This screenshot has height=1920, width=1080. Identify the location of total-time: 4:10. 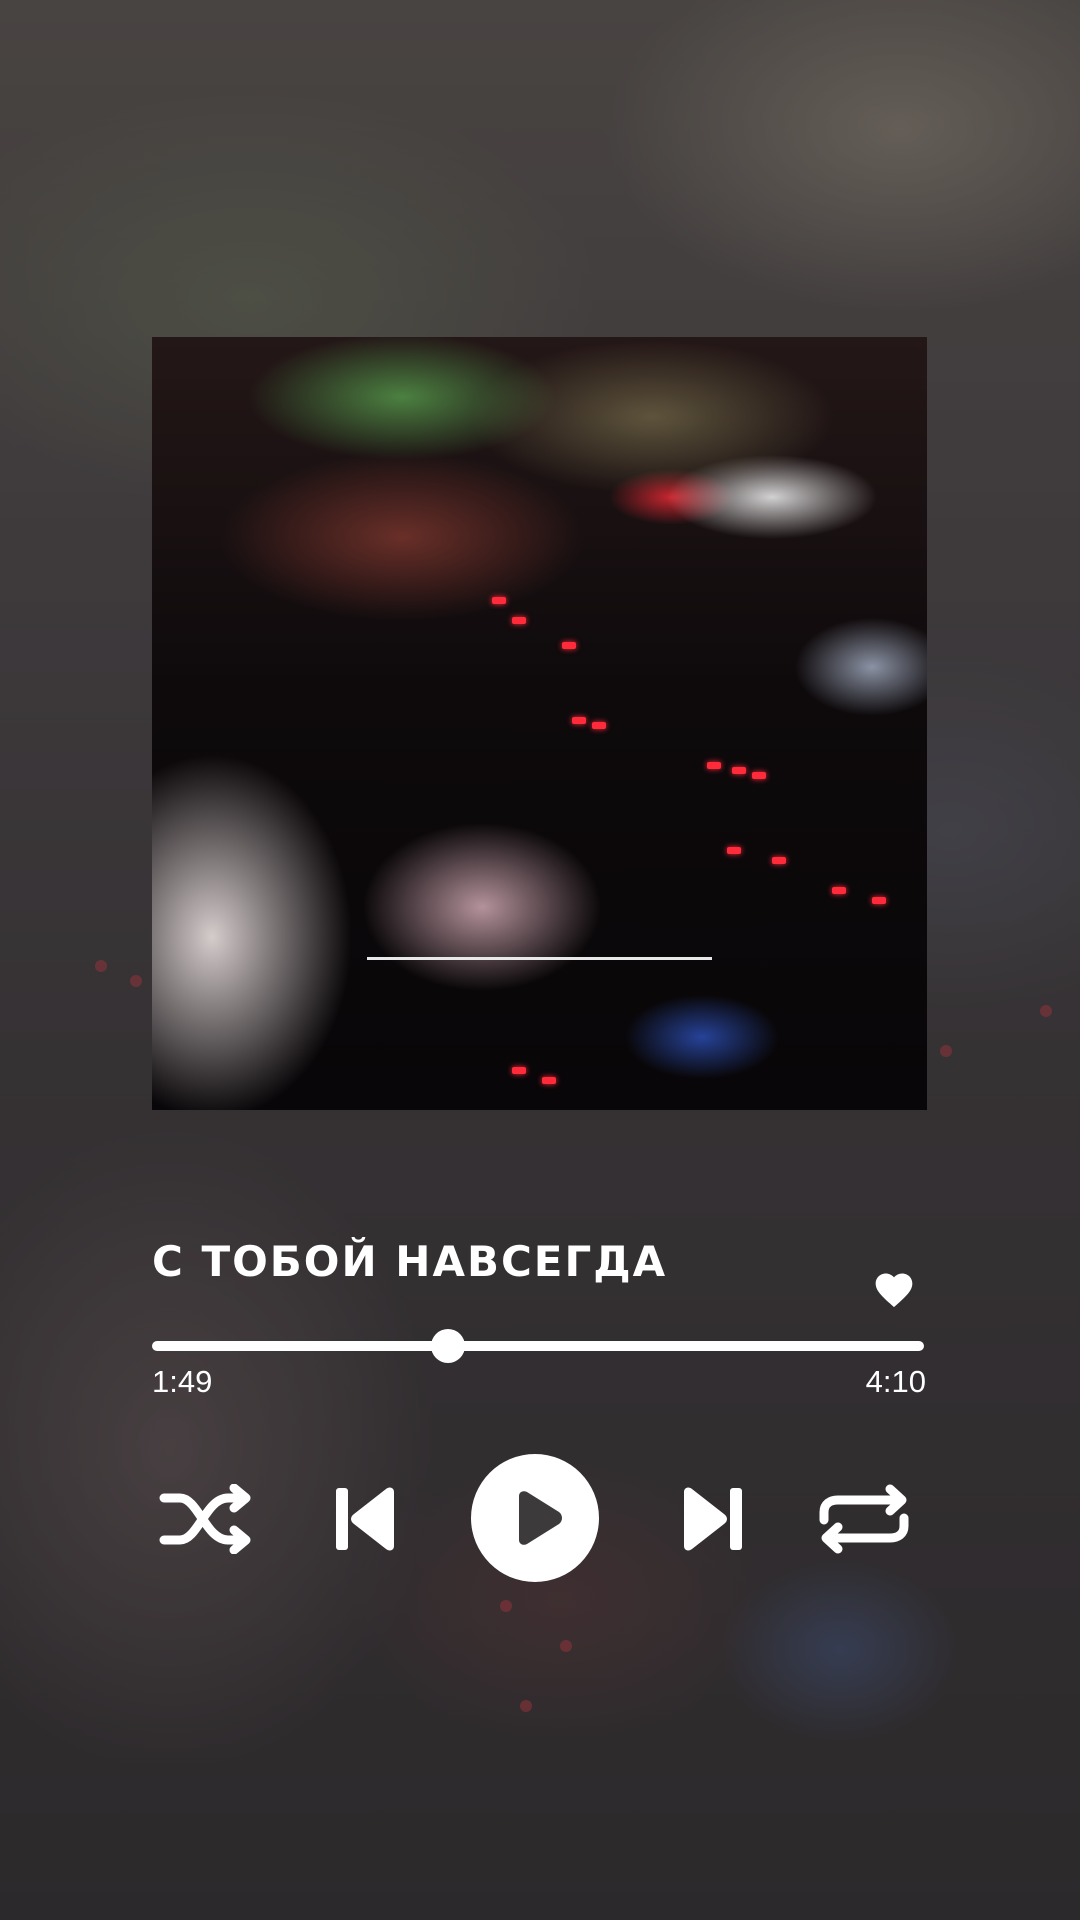
(895, 1381).